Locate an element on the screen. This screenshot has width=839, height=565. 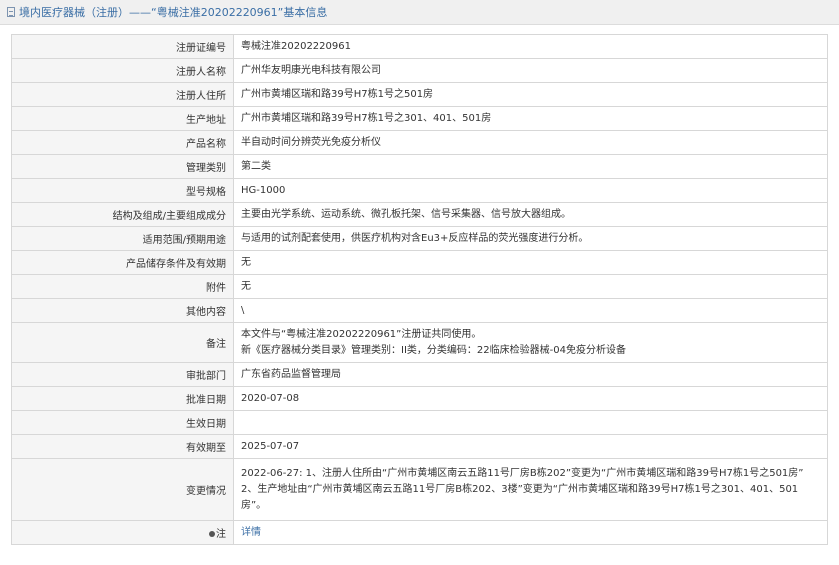
row-label-note: 注 is located at coordinates (122, 532).